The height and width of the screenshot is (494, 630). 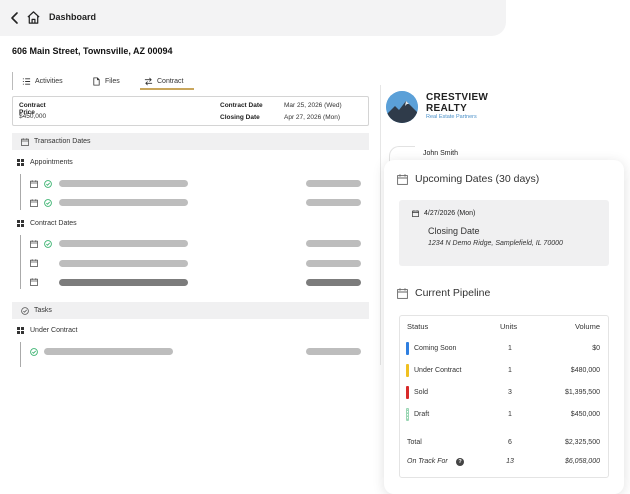 I want to click on tab-contract: Contract, so click(x=163, y=81).